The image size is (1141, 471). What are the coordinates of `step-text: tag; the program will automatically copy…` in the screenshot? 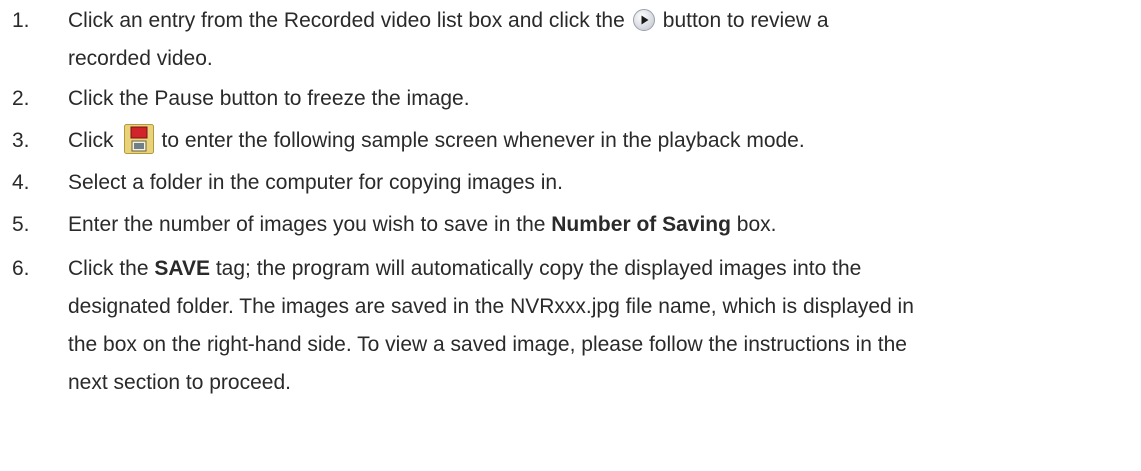 It's located at (536, 268).